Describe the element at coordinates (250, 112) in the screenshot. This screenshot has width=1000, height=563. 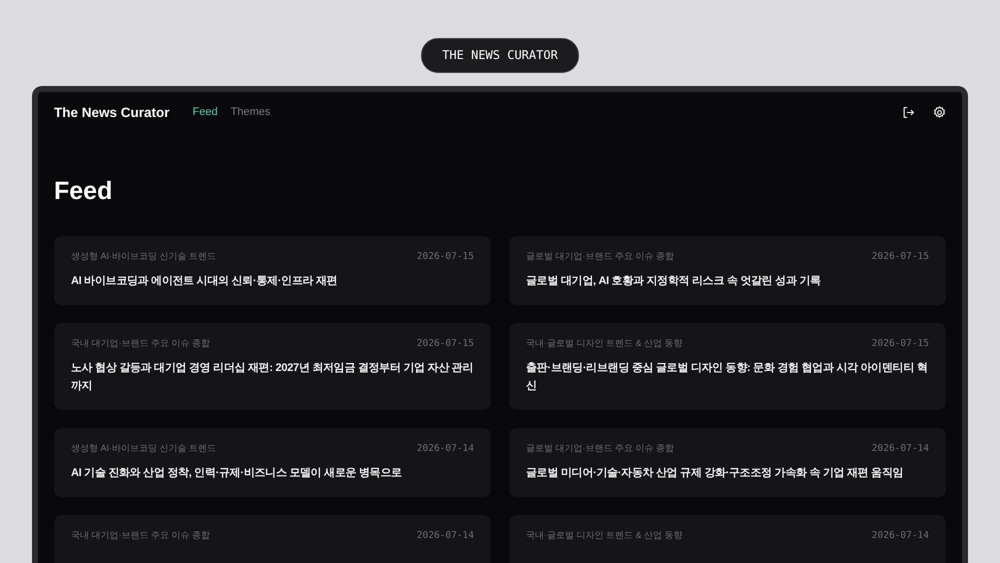
I see `nav-link: Themes` at that location.